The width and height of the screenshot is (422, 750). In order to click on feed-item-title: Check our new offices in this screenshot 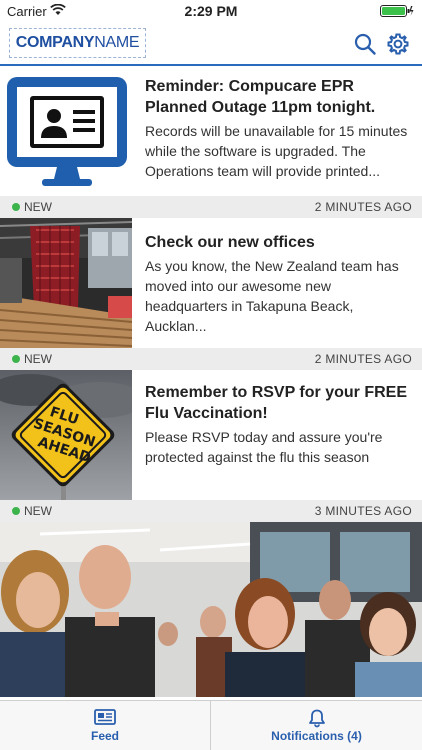, I will do `click(280, 242)`.